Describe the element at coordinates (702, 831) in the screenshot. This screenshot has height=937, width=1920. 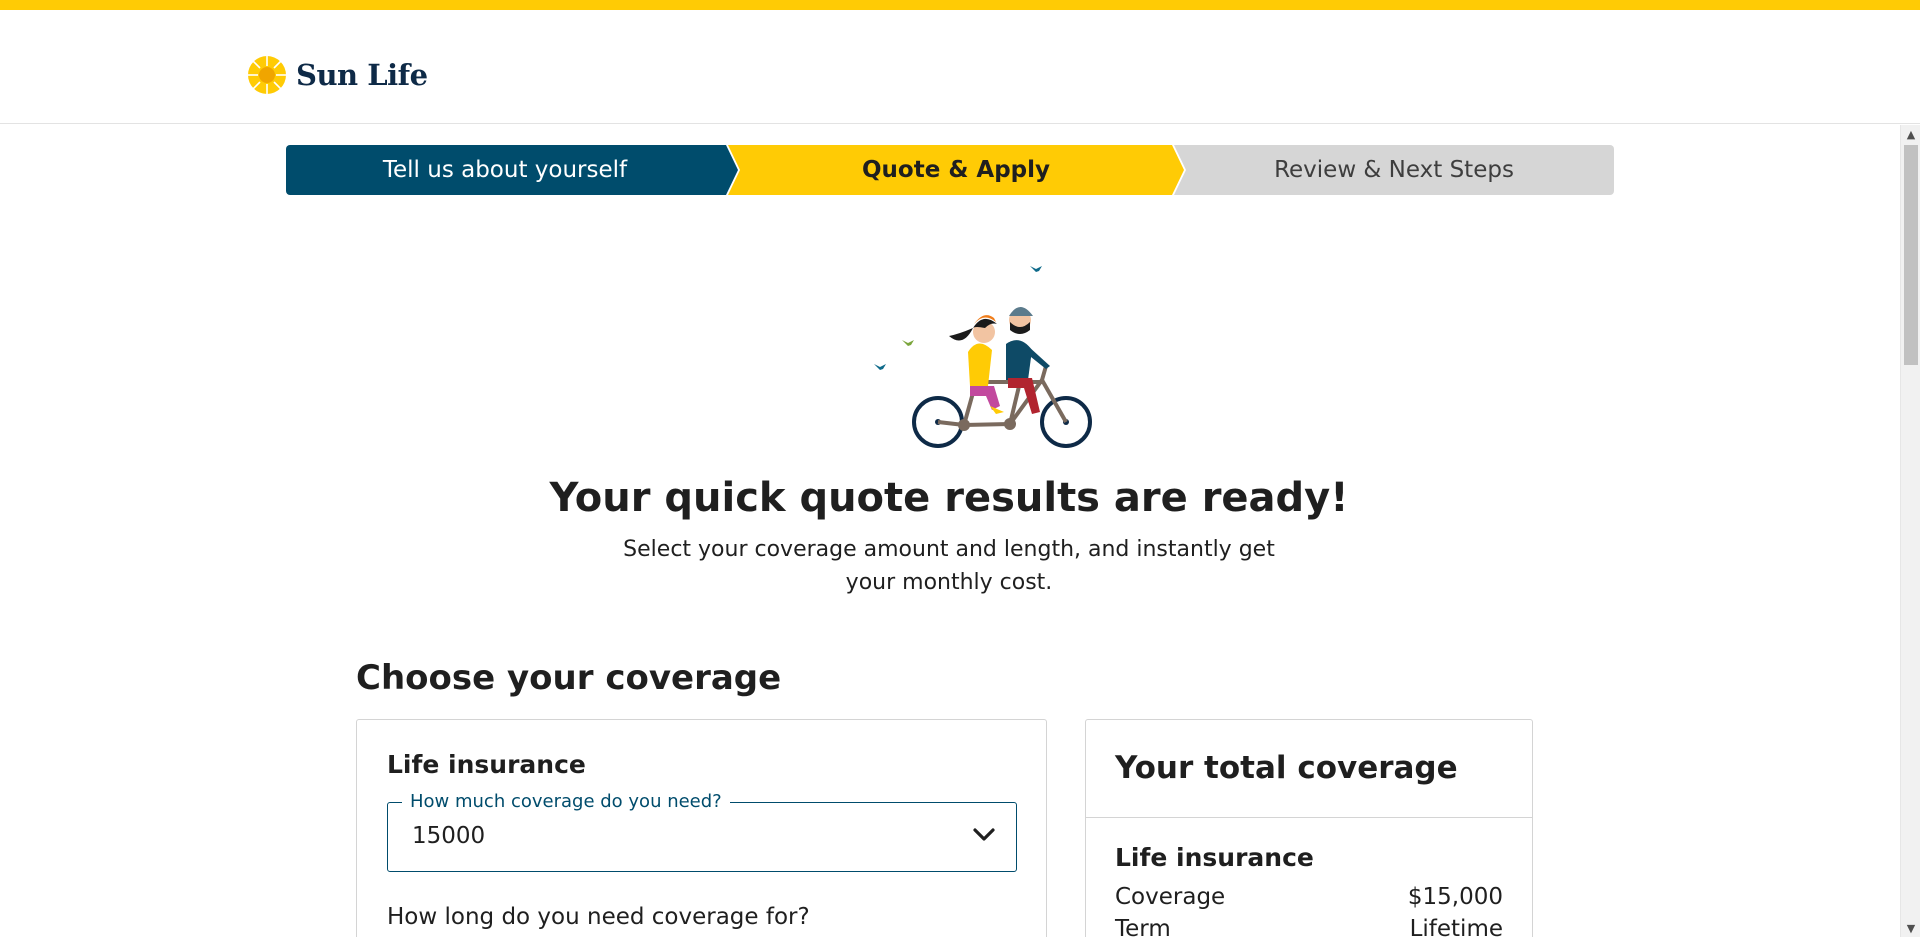
I see `coverage-amount-select: How much coverage do you need? 15000` at that location.